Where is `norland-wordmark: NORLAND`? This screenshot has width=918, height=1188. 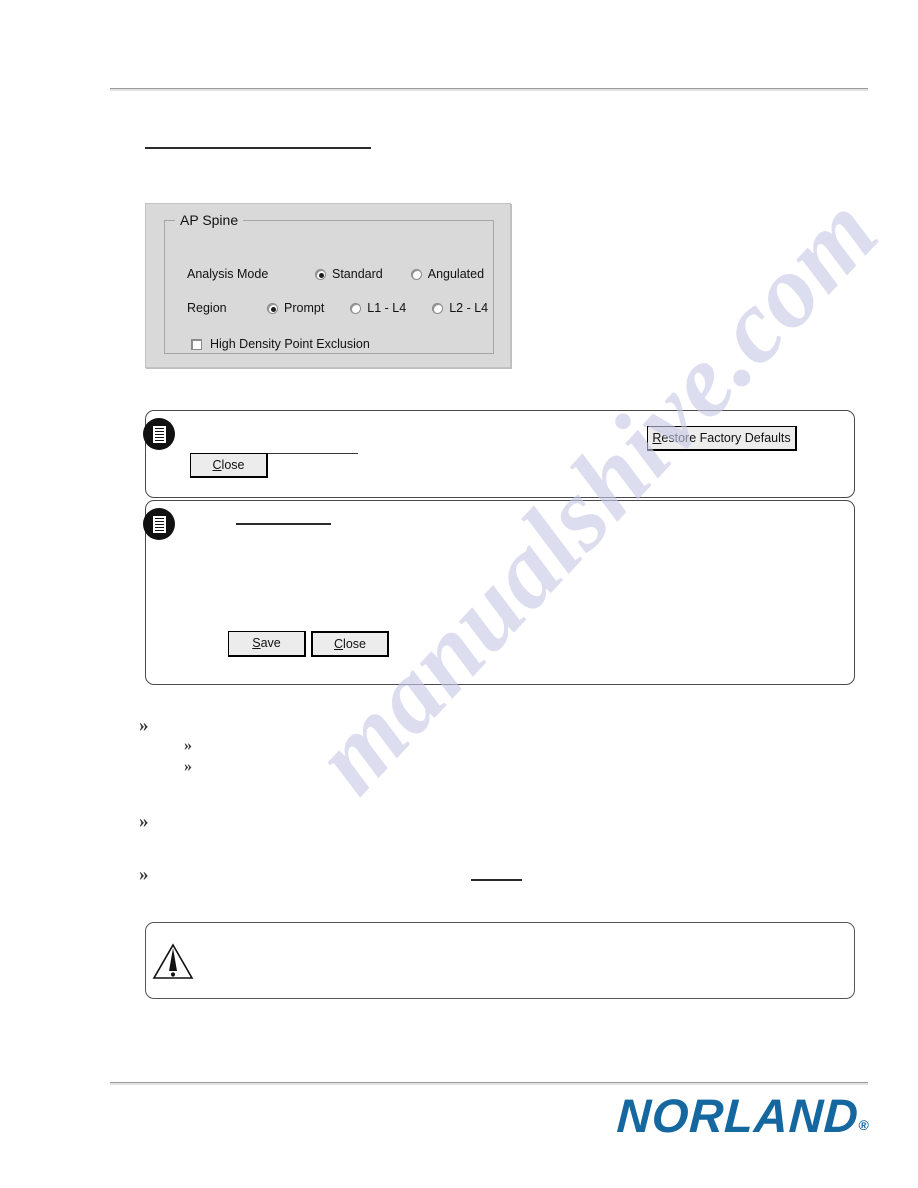
norland-wordmark: NORLAND is located at coordinates (738, 1115).